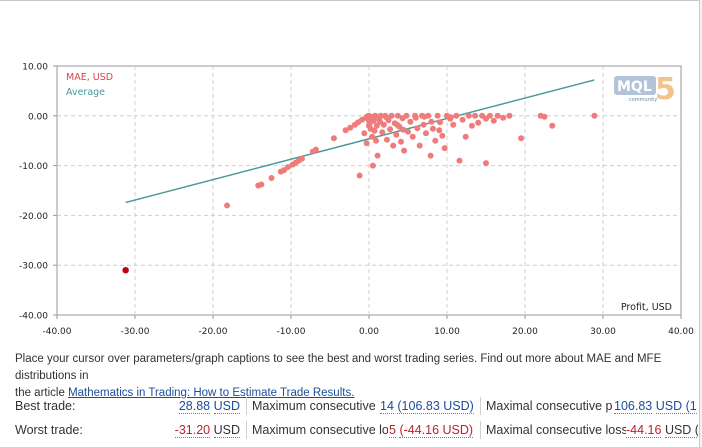  Describe the element at coordinates (435, 406) in the screenshot. I see `max-consecutive-wins-amount: (106.83 USD)` at that location.